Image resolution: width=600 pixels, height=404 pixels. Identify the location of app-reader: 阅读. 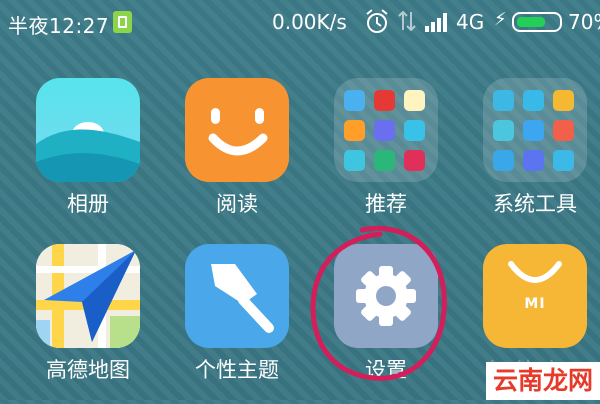
(223, 158).